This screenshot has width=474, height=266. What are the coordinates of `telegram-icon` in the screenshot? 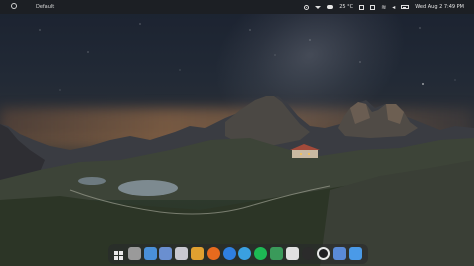 It's located at (245, 253).